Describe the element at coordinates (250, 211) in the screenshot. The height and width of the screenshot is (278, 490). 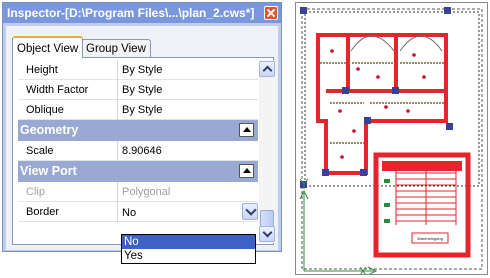
I see `chevron-down-icon` at that location.